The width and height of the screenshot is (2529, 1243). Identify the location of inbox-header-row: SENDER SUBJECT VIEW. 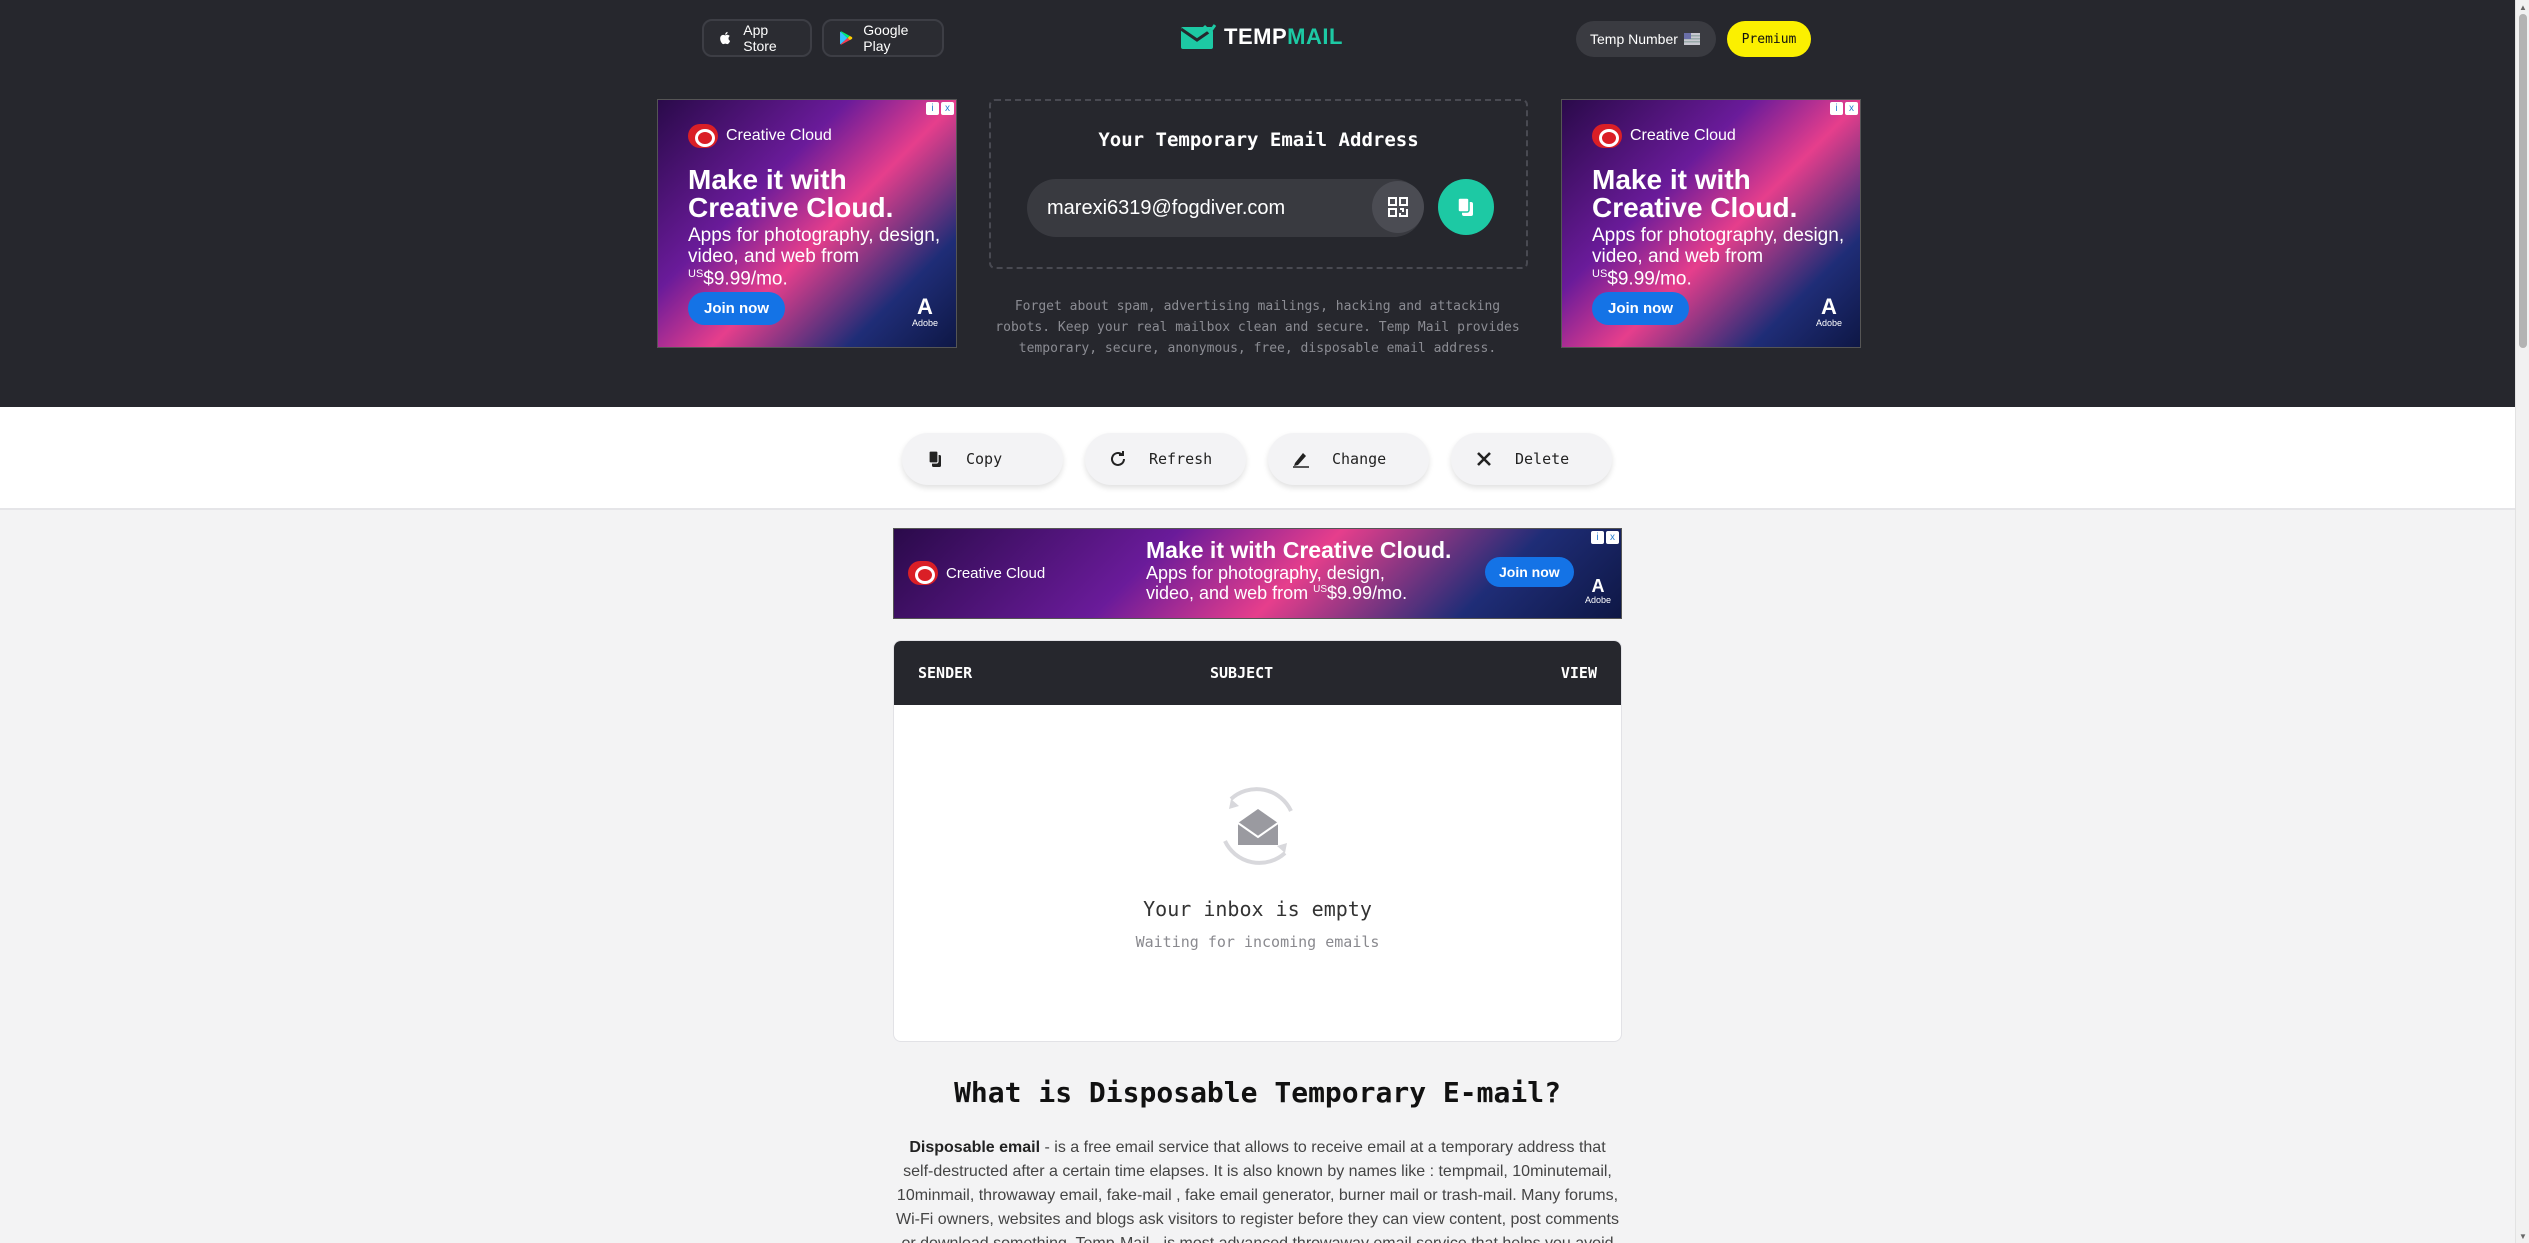
(1257, 673).